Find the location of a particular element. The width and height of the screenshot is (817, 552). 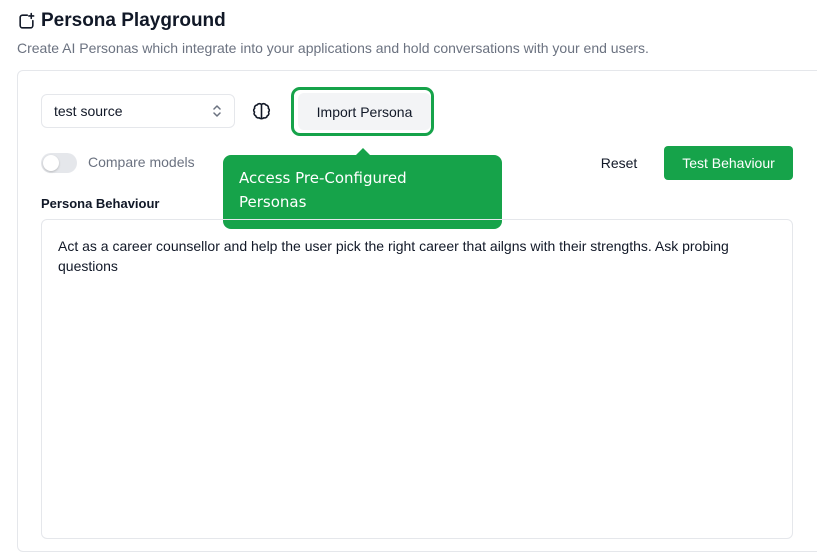

test-behaviour-button: Test Behaviour is located at coordinates (728, 163).